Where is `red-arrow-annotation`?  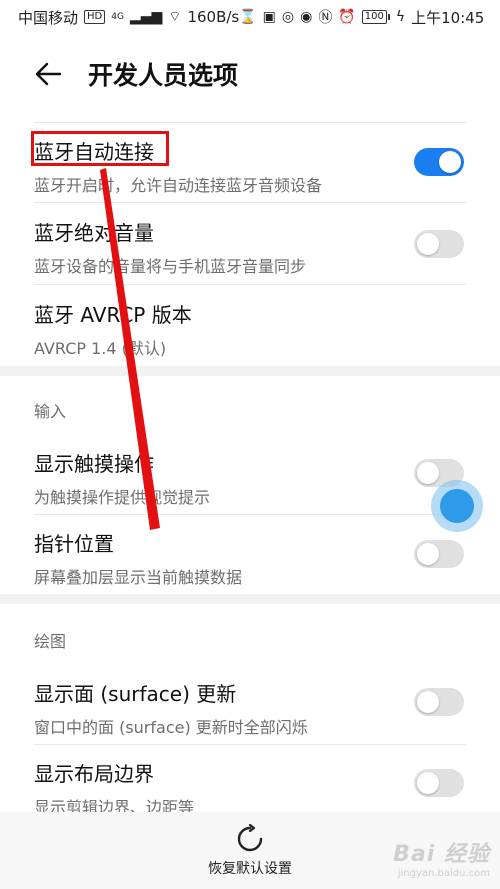 red-arrow-annotation is located at coordinates (130, 349).